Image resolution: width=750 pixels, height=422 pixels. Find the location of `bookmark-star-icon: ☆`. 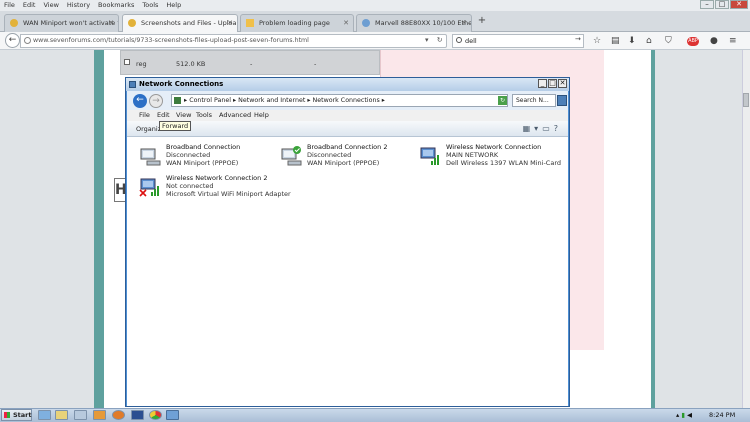

bookmark-star-icon: ☆ is located at coordinates (597, 41).